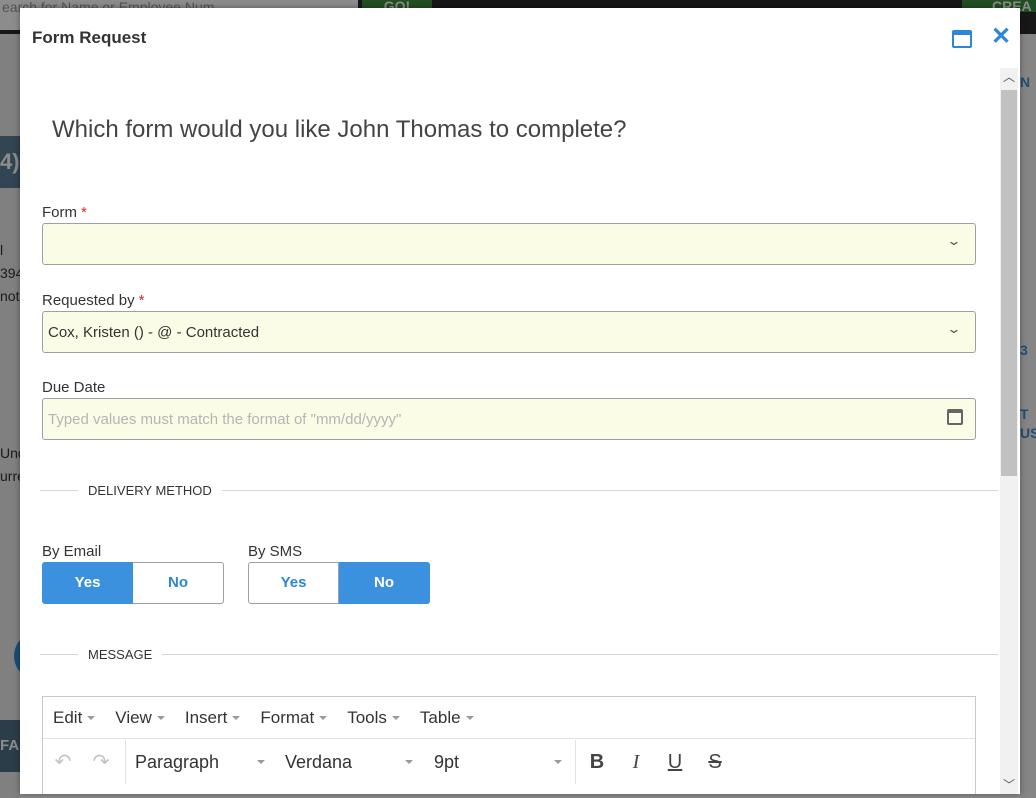 The height and width of the screenshot is (798, 1036). What do you see at coordinates (287, 717) in the screenshot?
I see `menu-format-label: Format` at bounding box center [287, 717].